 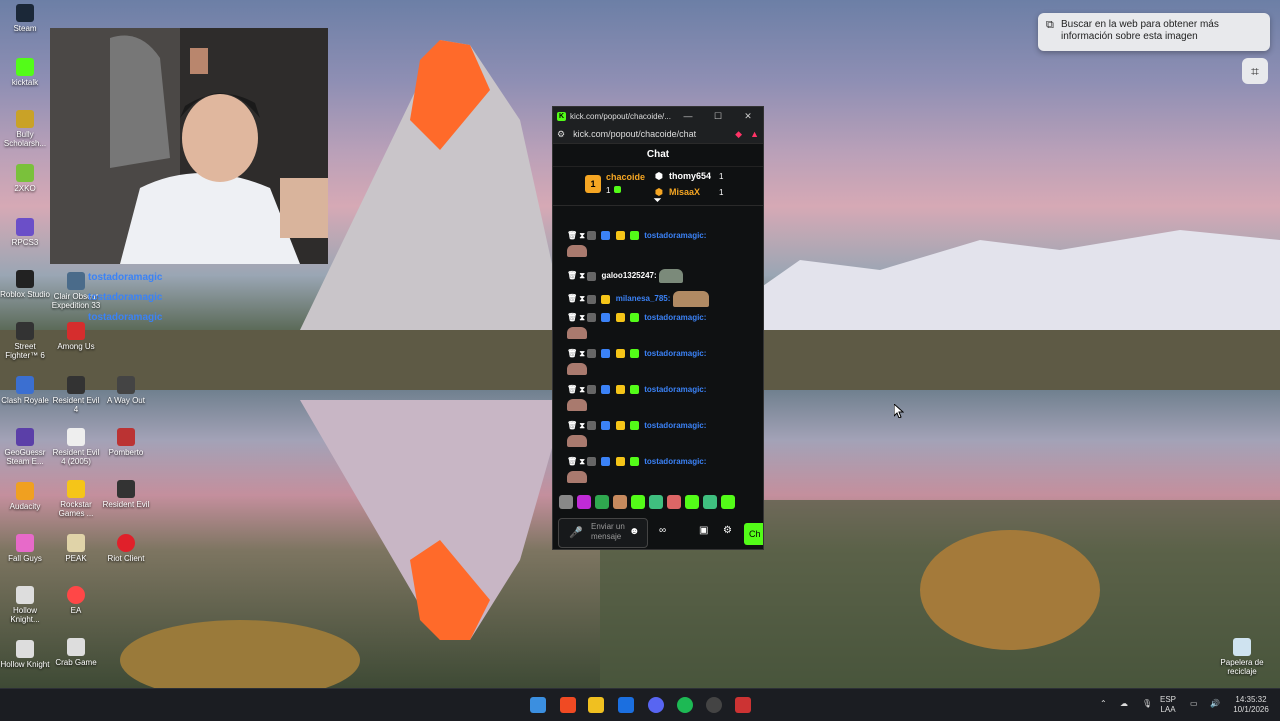 What do you see at coordinates (76, 336) in the screenshot?
I see `among-us-icon: Among Us` at bounding box center [76, 336].